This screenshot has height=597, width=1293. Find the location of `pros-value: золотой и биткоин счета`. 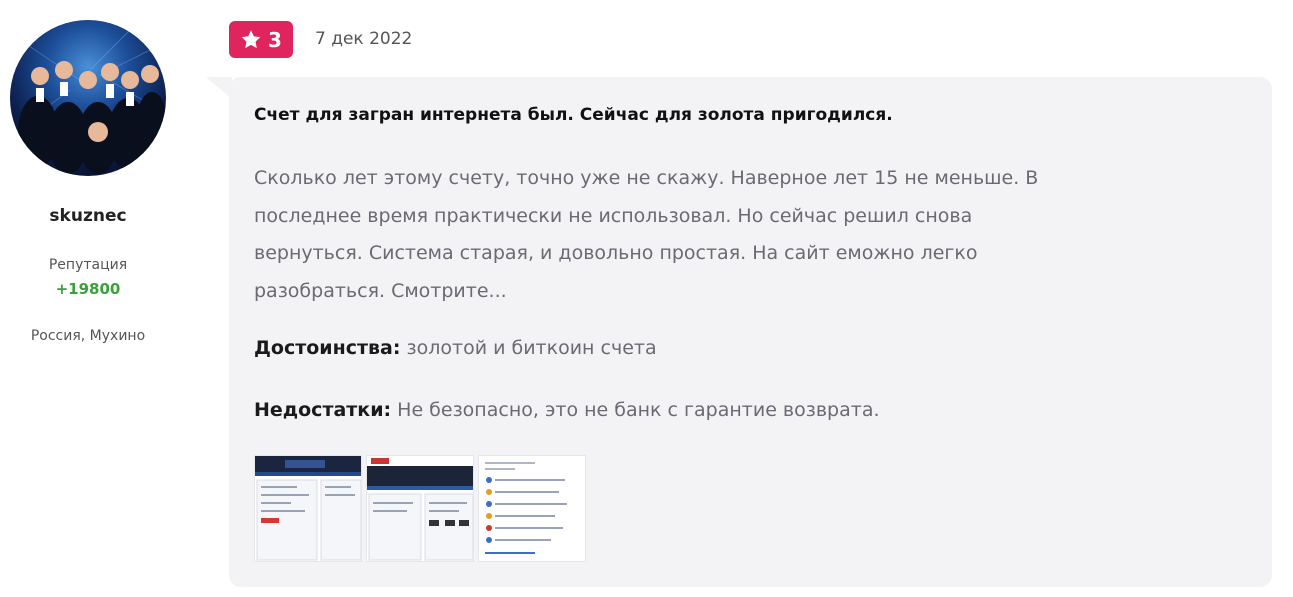

pros-value: золотой и биткоин счета is located at coordinates (531, 348).